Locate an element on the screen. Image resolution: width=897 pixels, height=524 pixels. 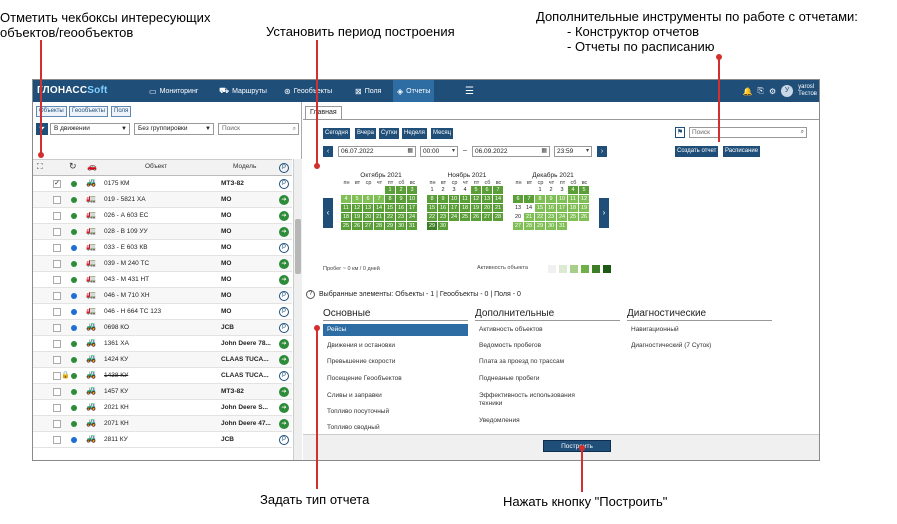
nav-geoobjects: ⊛ Геообъекты is located at coordinates (308, 91).